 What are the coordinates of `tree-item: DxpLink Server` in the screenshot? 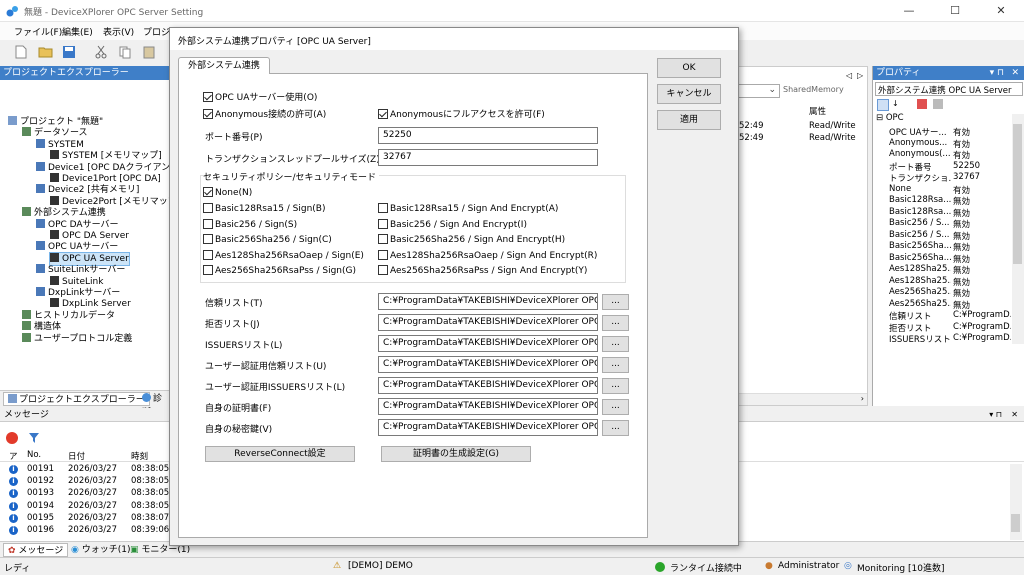 It's located at (90, 304).